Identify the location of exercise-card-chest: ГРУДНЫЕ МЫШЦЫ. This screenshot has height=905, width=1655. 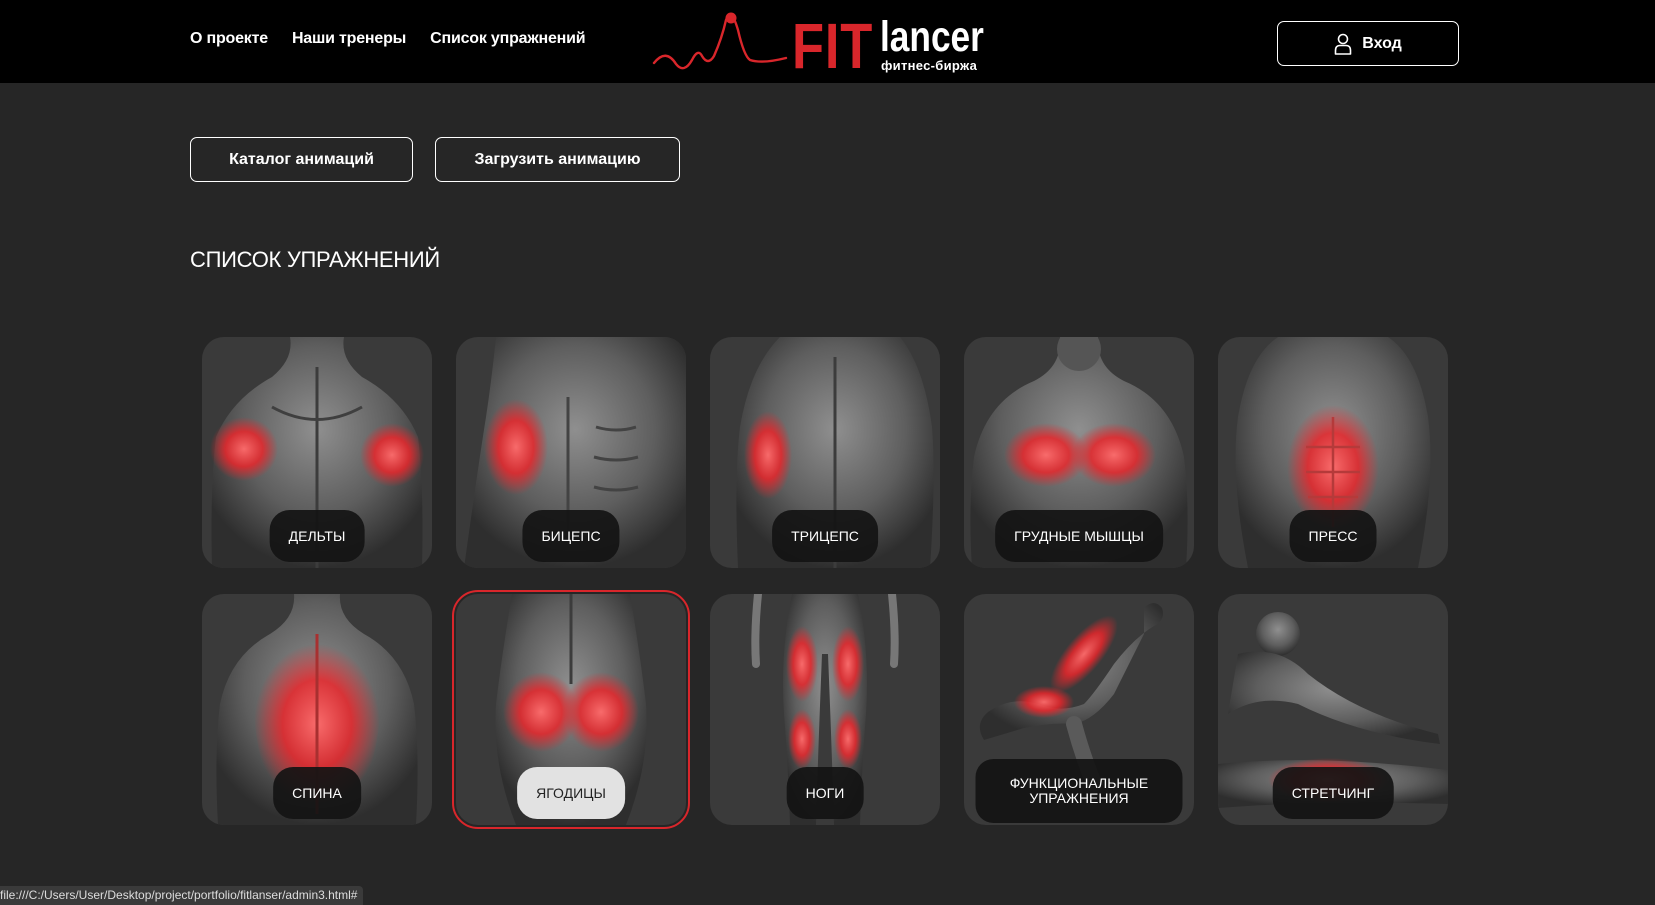
(1079, 452).